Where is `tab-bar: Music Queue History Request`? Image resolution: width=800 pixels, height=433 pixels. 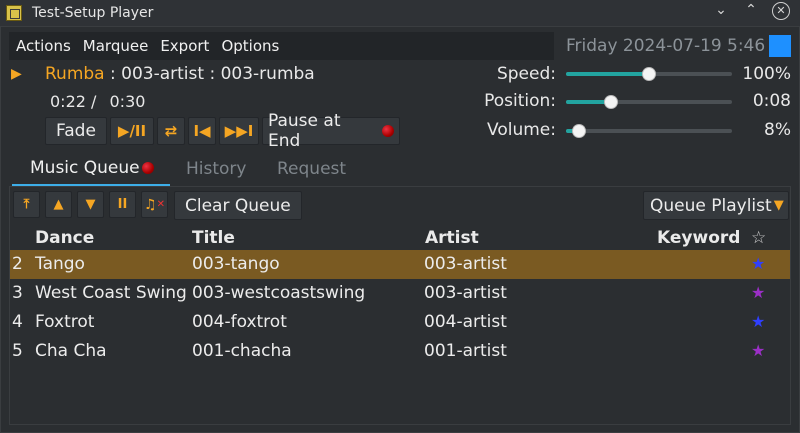
tab-bar: Music Queue History Request is located at coordinates (402, 168).